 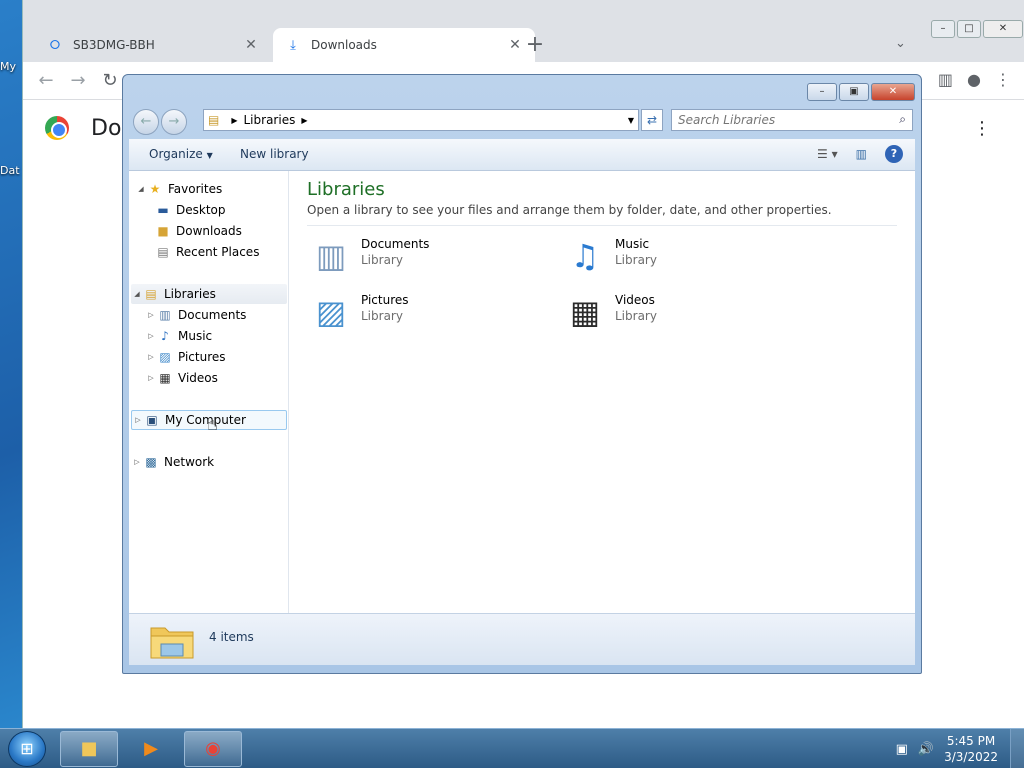 What do you see at coordinates (153, 45) in the screenshot?
I see `tab-sb3dmg: ⭘ SB3DMG-BBH ✕` at bounding box center [153, 45].